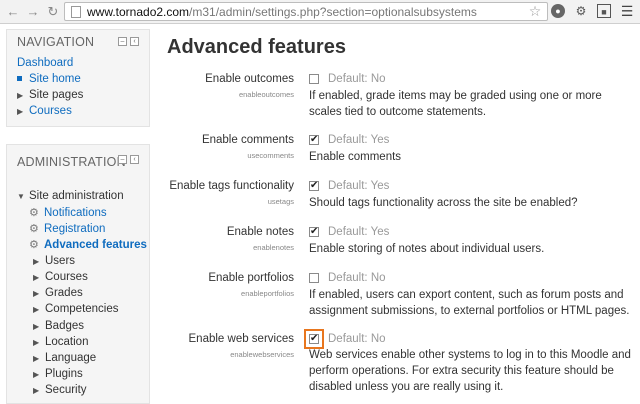 The width and height of the screenshot is (640, 404). I want to click on setting-key-enableportfolios: enableportfolios, so click(267, 293).